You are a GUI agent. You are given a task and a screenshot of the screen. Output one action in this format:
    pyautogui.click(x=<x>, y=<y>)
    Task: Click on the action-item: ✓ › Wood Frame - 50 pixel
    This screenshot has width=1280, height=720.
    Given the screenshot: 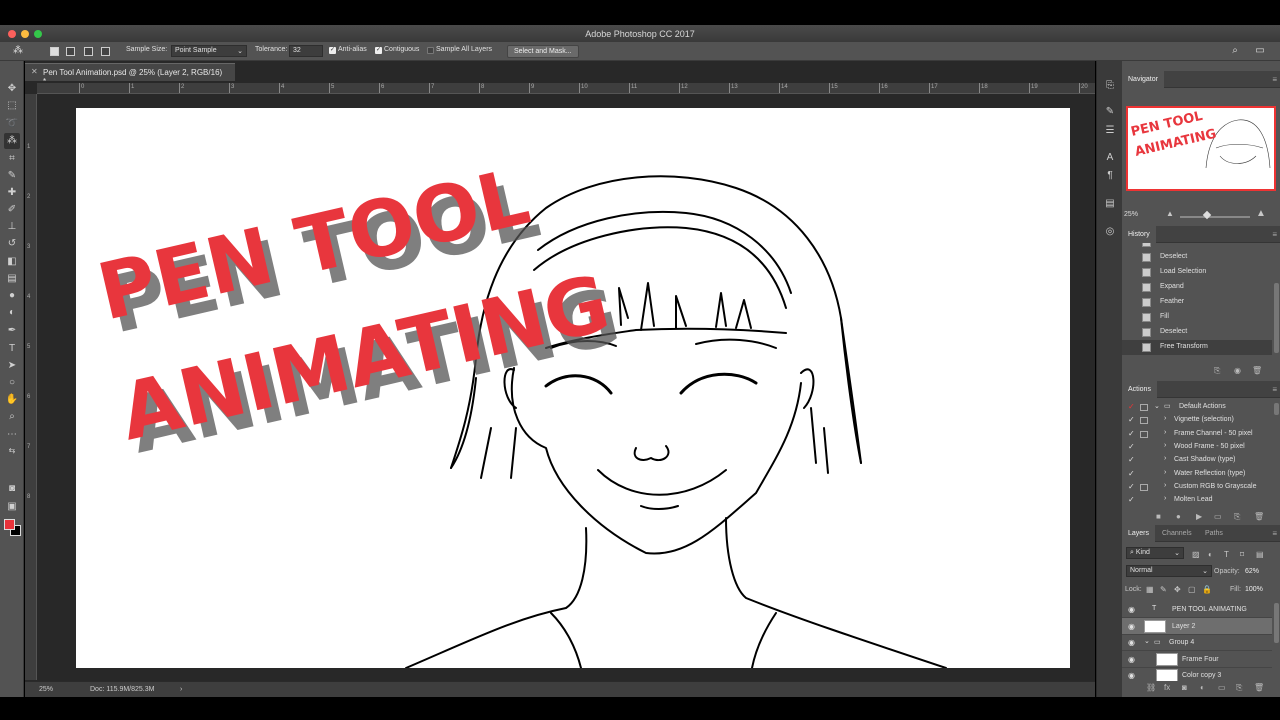 What is the action you would take?
    pyautogui.click(x=1197, y=447)
    